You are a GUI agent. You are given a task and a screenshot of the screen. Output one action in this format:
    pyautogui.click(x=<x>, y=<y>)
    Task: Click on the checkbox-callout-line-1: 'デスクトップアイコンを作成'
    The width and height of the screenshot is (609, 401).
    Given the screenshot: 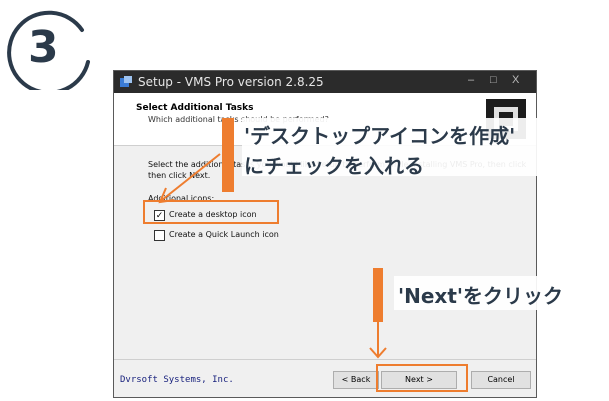 What is the action you would take?
    pyautogui.click(x=380, y=136)
    